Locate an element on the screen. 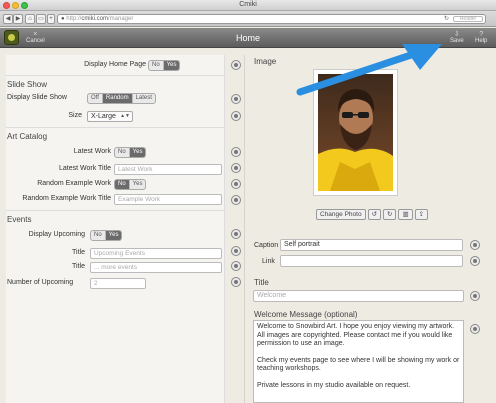 This screenshot has height=403, width=496. help-caption-button is located at coordinates (475, 245).